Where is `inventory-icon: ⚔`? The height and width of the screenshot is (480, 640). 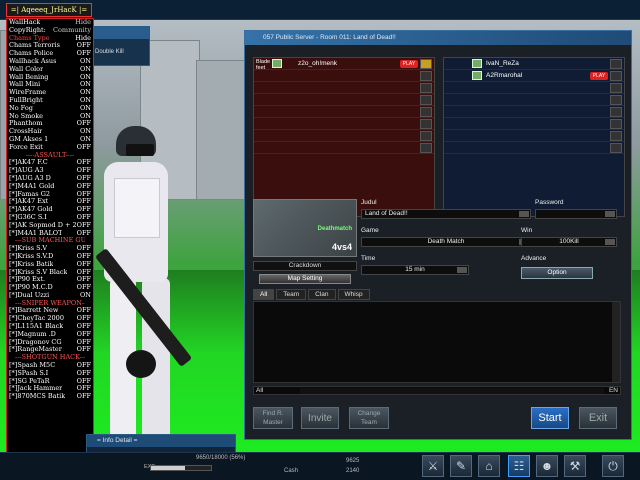 inventory-icon: ⚔ is located at coordinates (433, 466).